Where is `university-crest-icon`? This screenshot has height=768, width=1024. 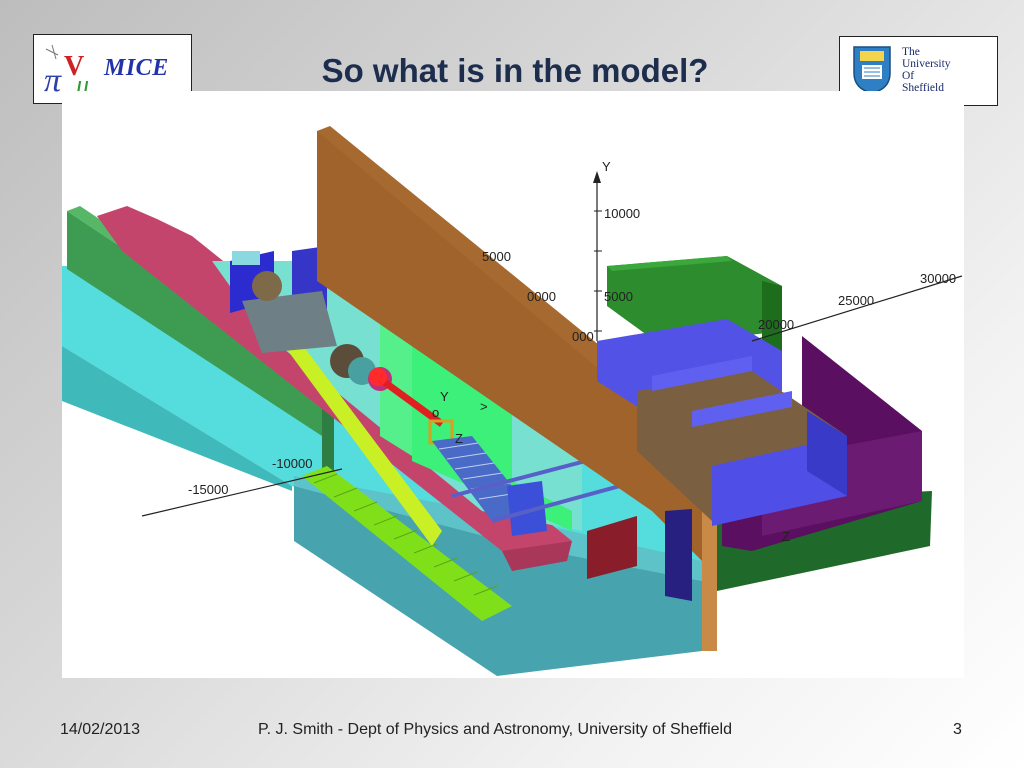 university-crest-icon is located at coordinates (872, 70).